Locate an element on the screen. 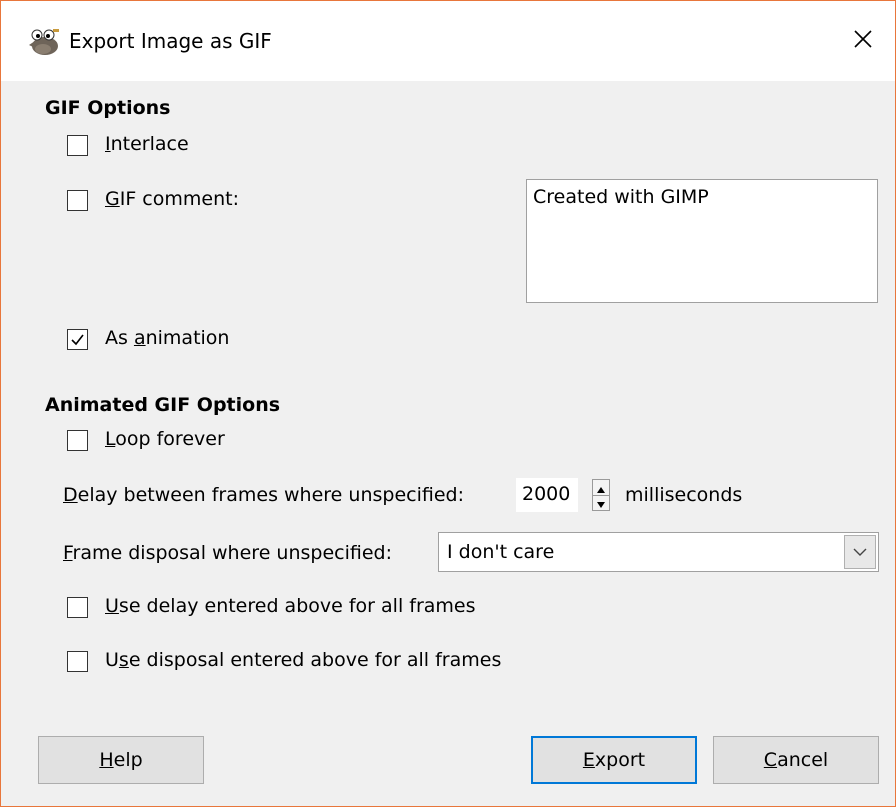  export-label-rest: xport is located at coordinates (620, 760).